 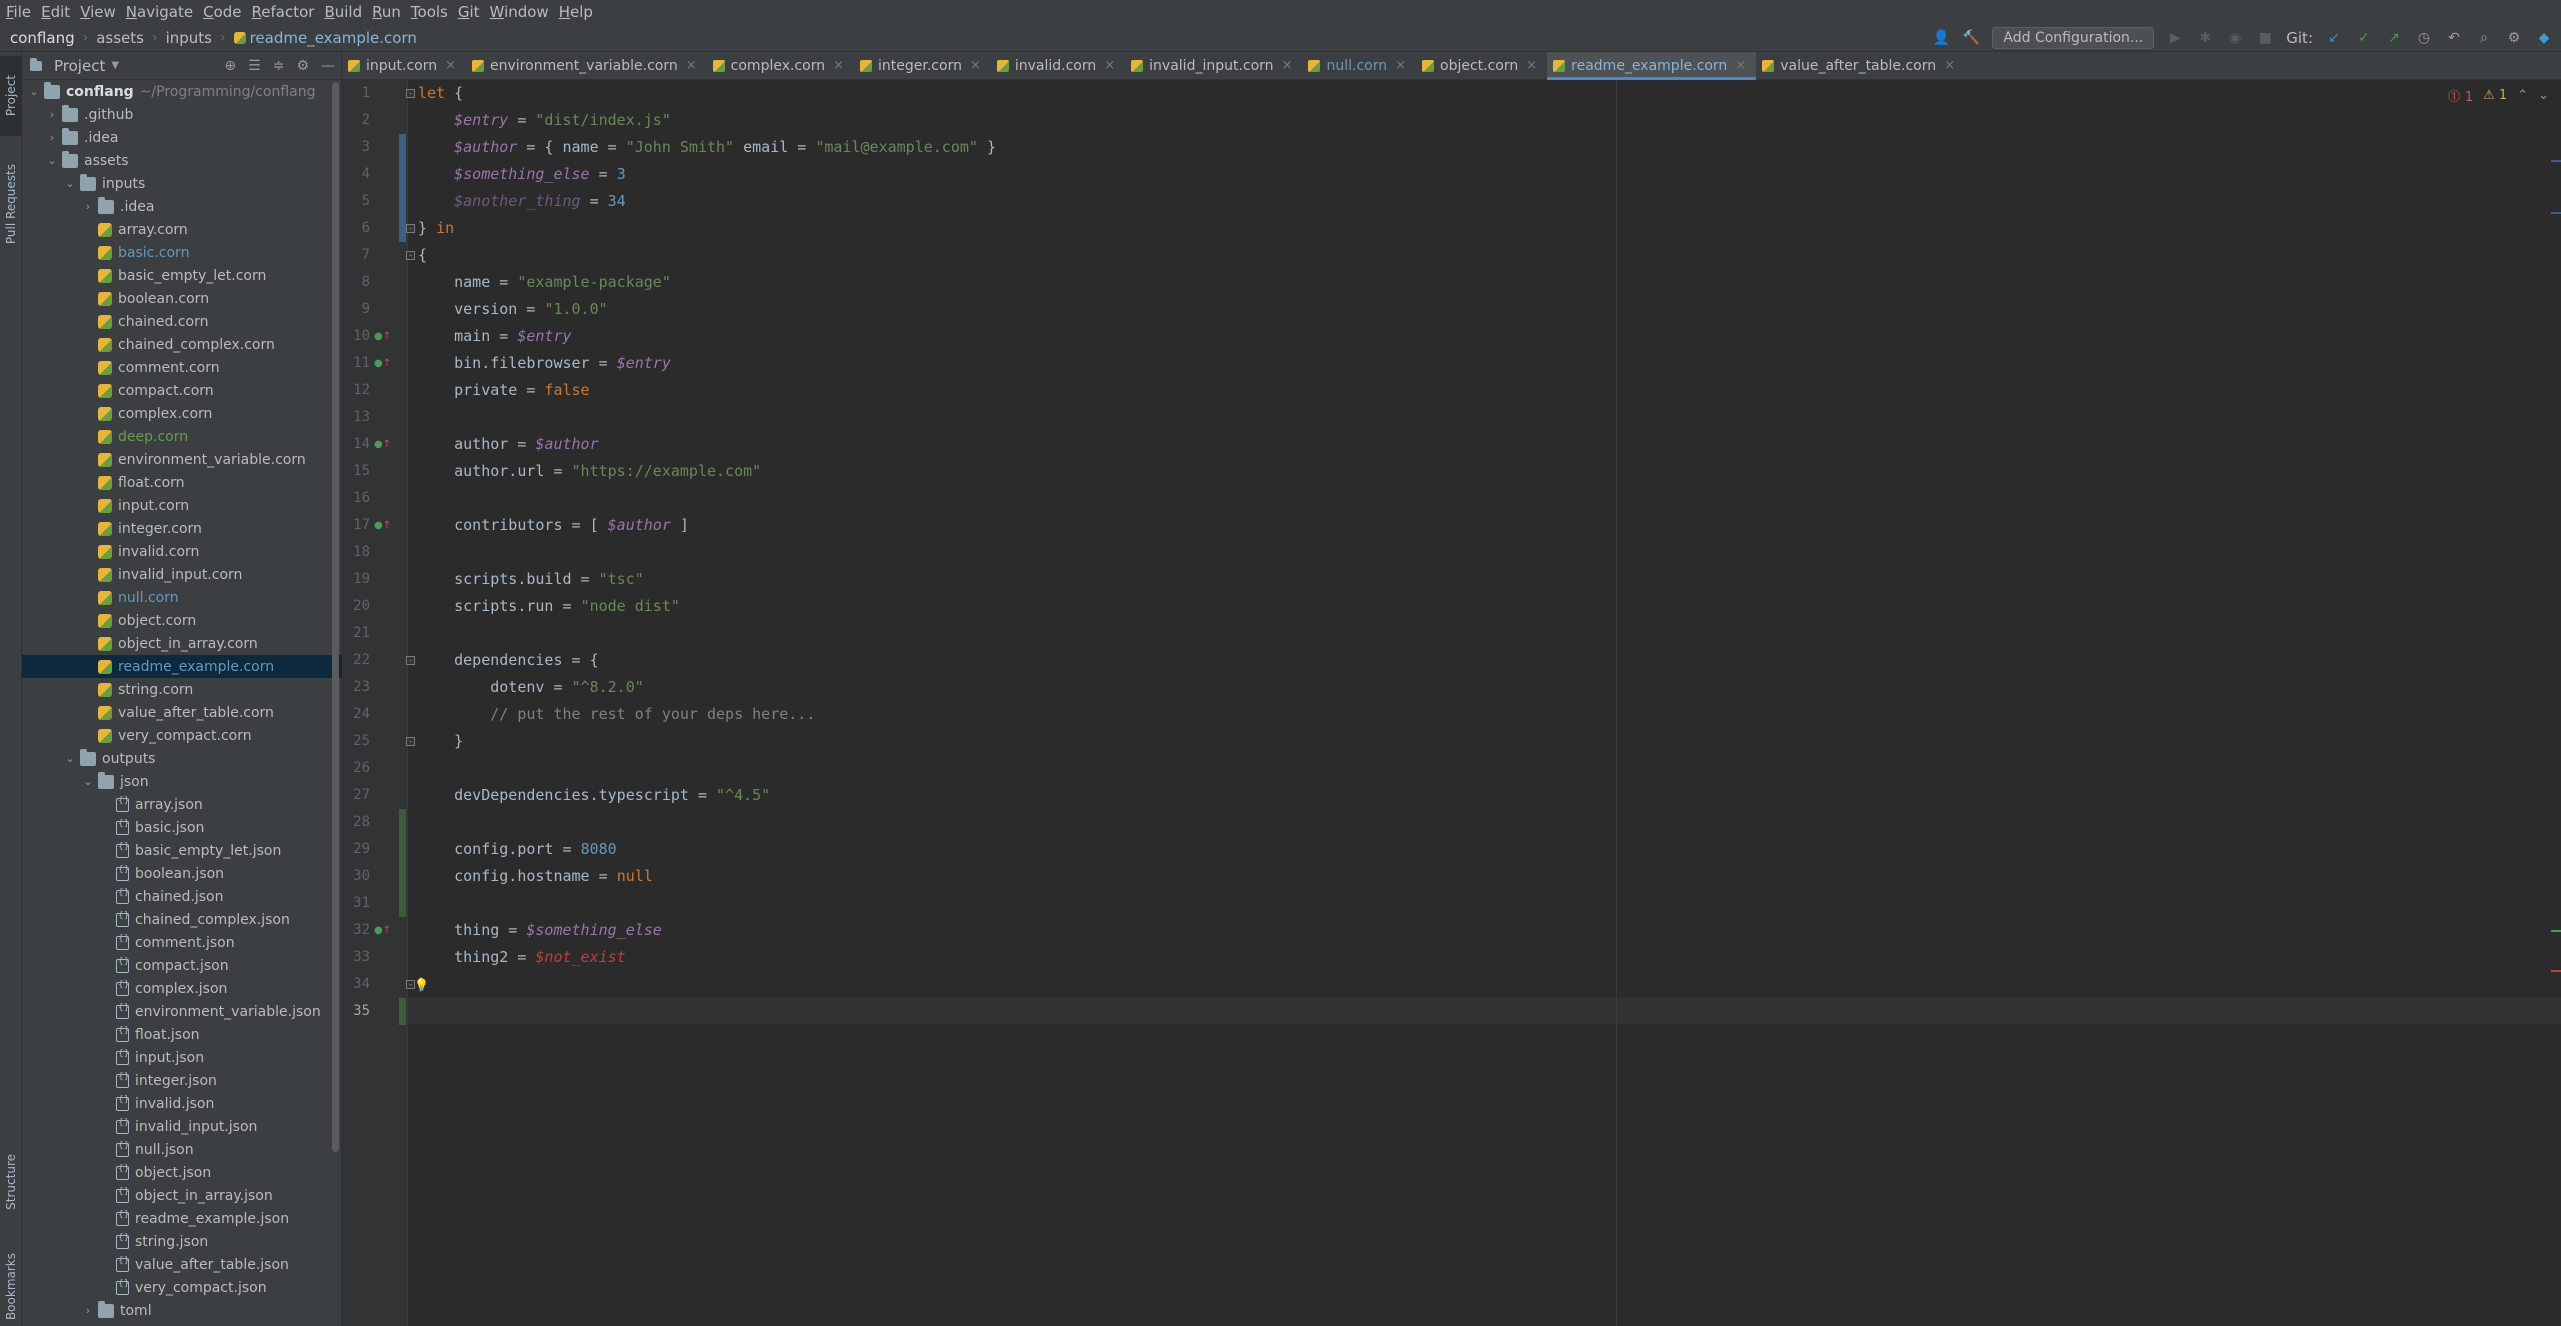 I want to click on breadcrumb-file: readme_example.corn, so click(x=325, y=38).